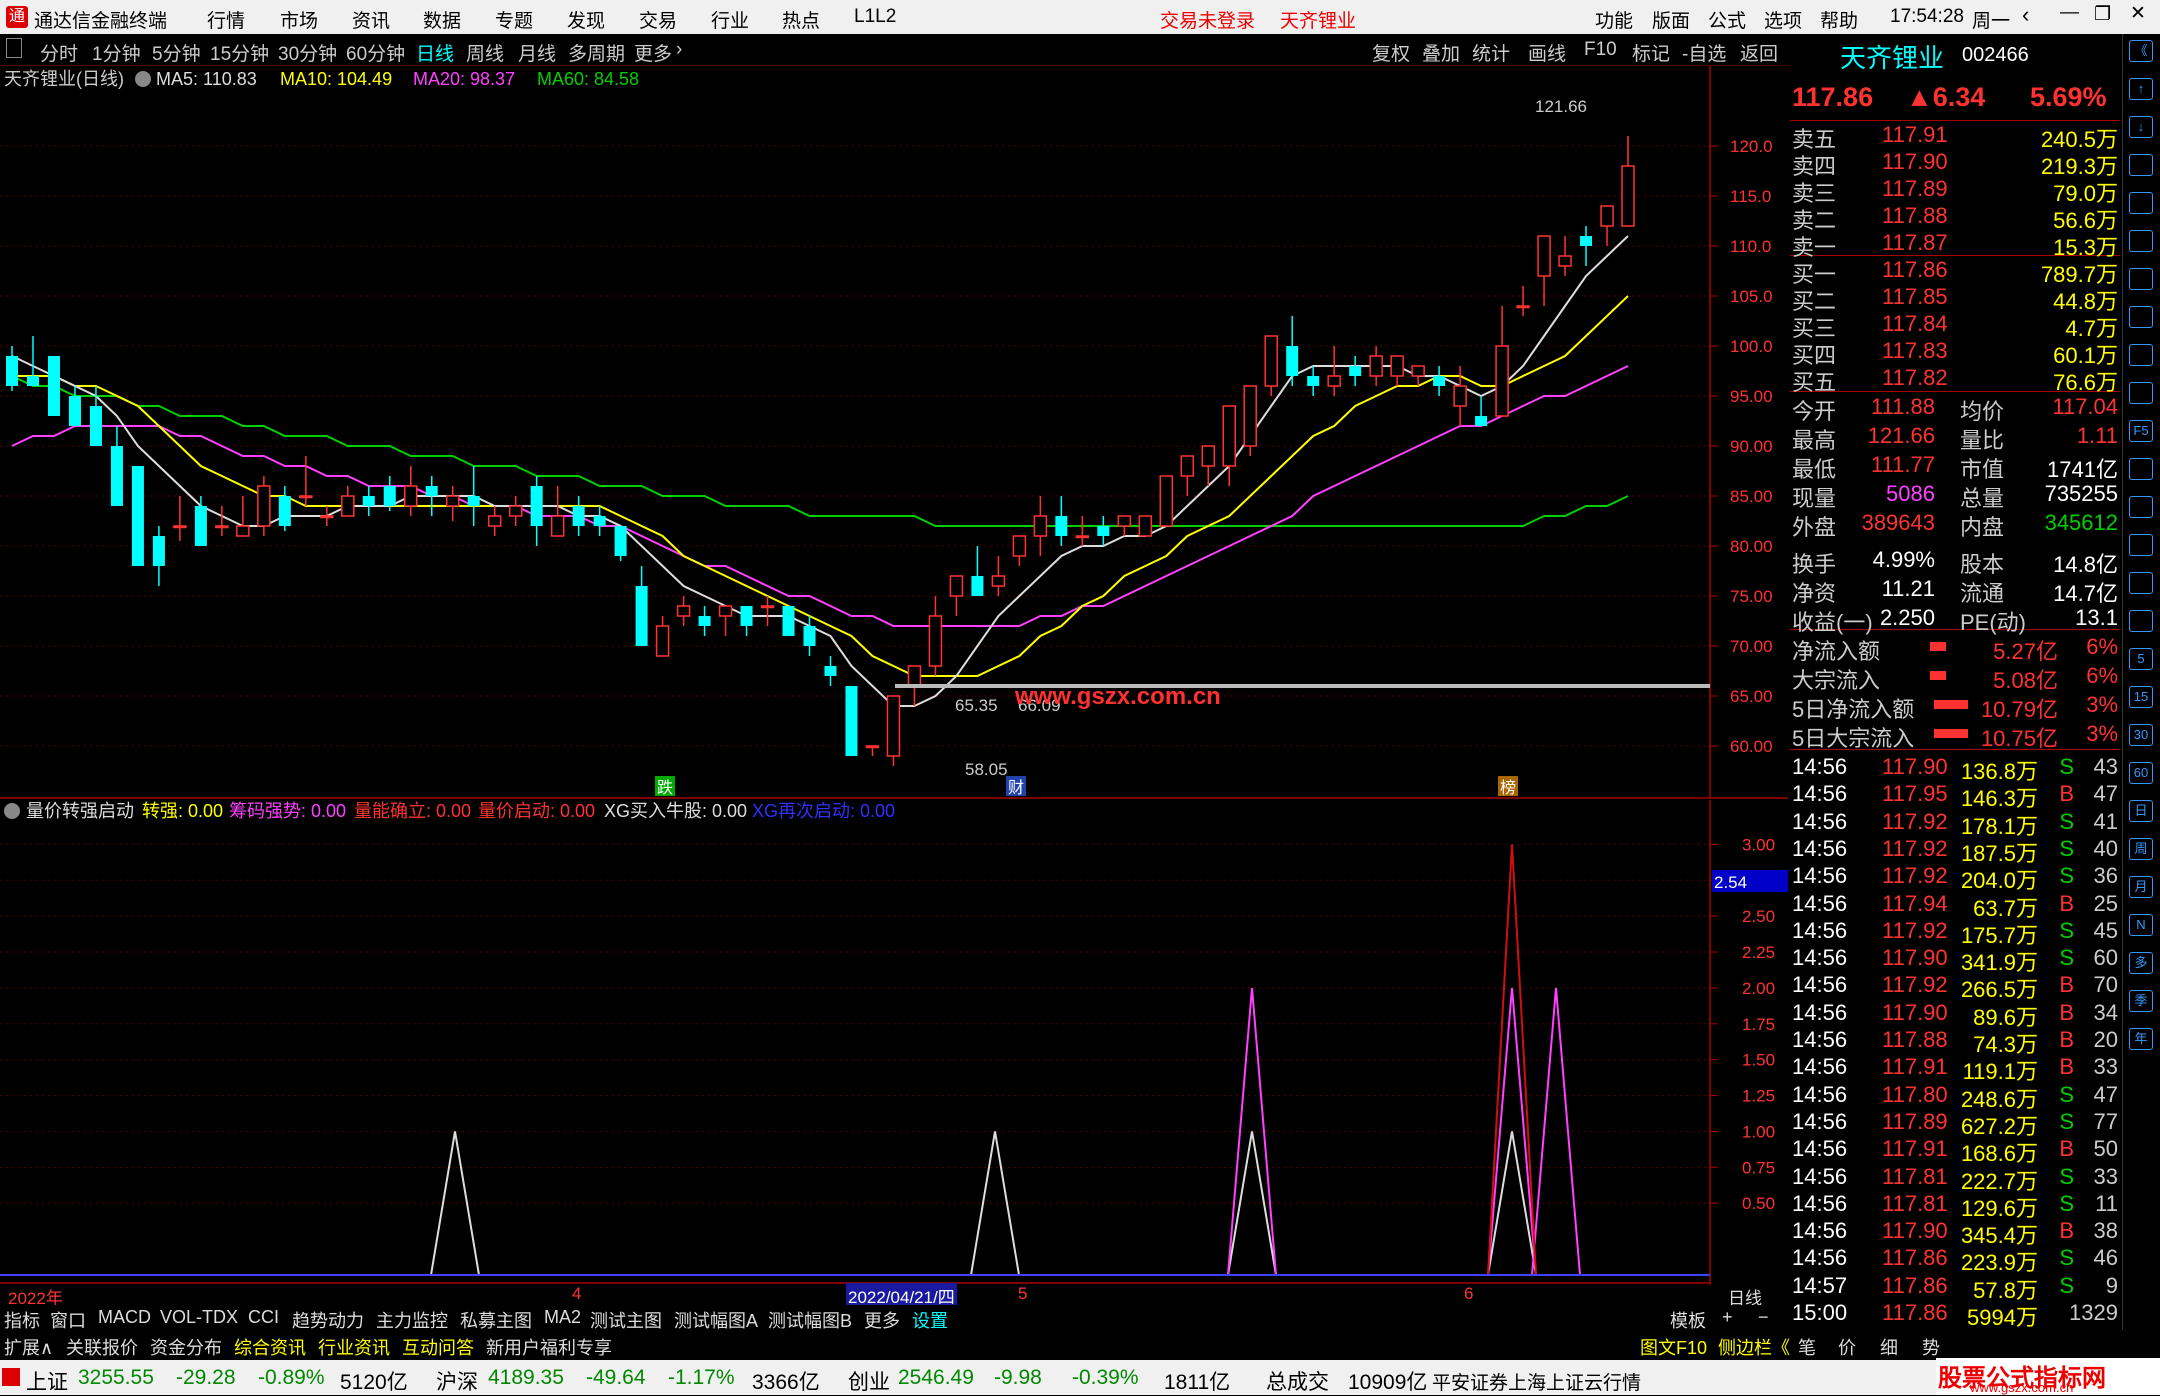  I want to click on side-tool-icon: 《, so click(2141, 51).